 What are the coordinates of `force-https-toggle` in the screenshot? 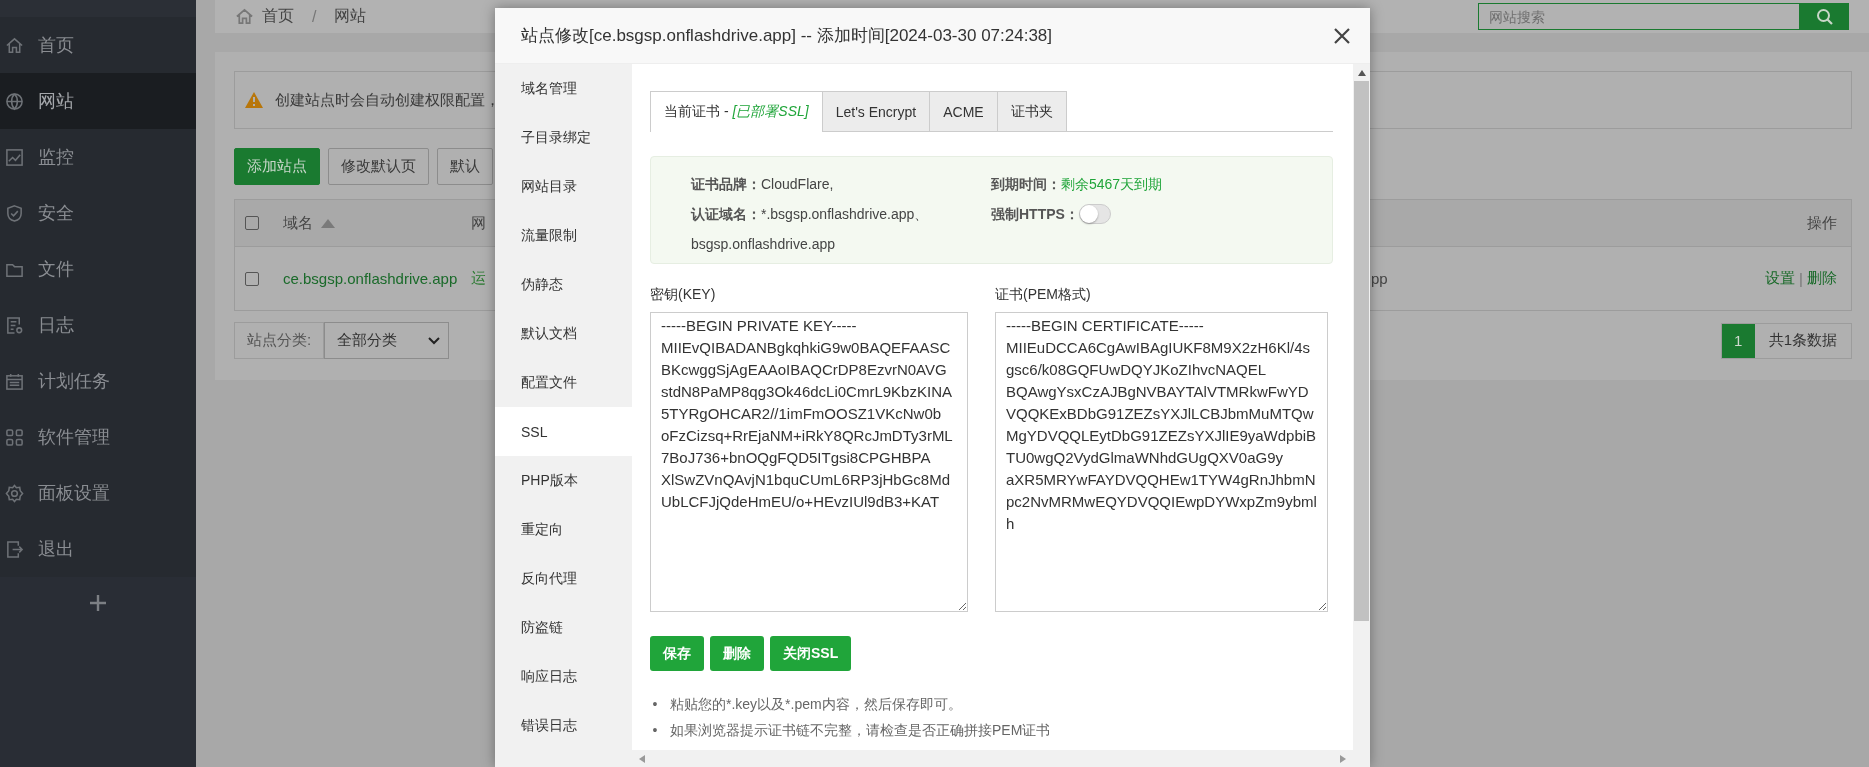 It's located at (1094, 214).